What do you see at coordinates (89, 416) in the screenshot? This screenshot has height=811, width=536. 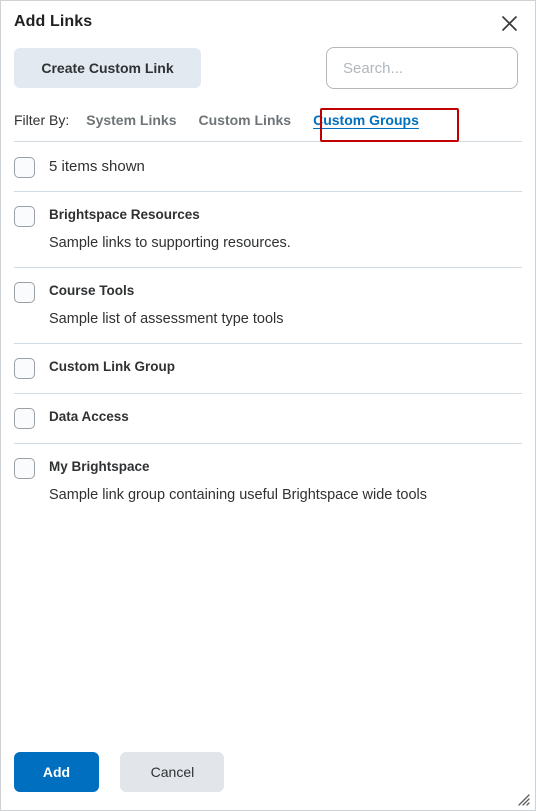 I see `row-title: Data Access` at bounding box center [89, 416].